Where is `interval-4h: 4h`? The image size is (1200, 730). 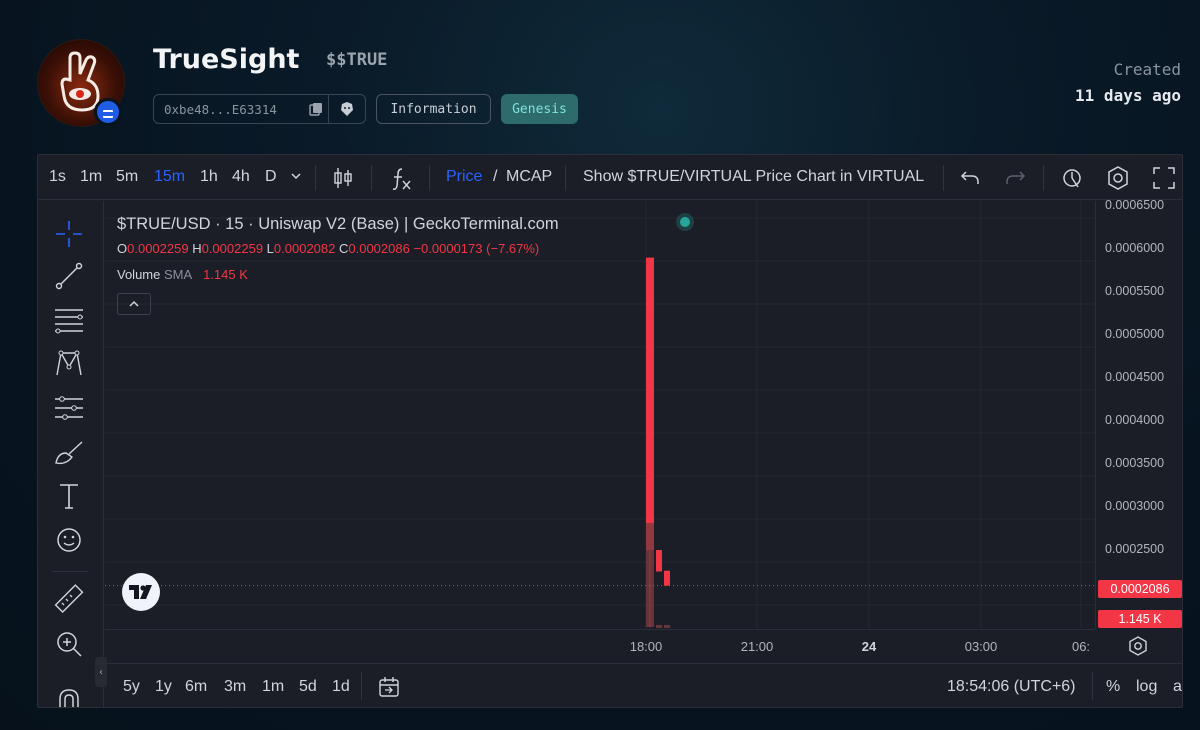
interval-4h: 4h is located at coordinates (241, 177).